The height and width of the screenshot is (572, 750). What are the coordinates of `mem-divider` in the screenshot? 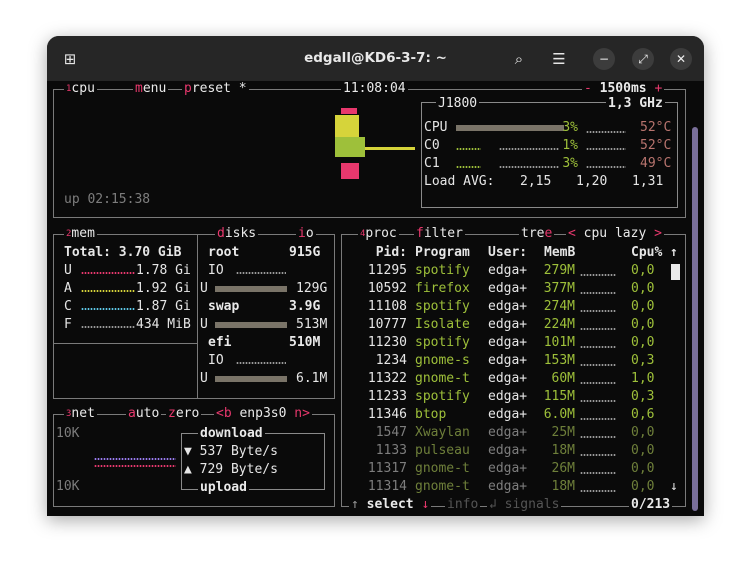 It's located at (126, 343).